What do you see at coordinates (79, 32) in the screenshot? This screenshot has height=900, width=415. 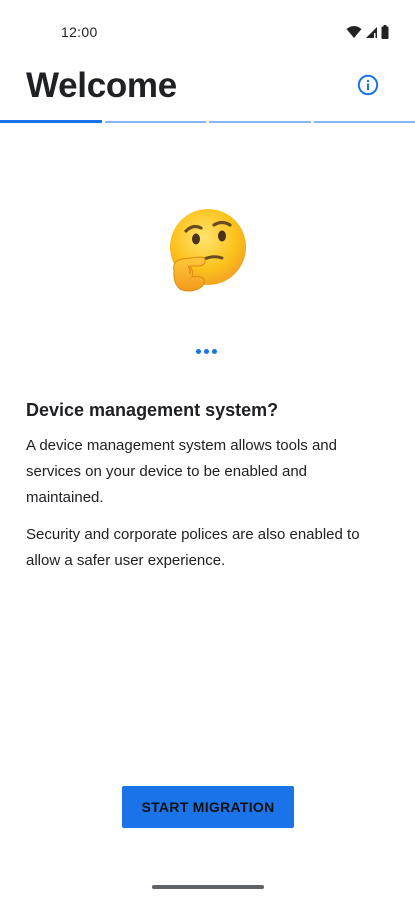 I see `status-time: 12:00` at bounding box center [79, 32].